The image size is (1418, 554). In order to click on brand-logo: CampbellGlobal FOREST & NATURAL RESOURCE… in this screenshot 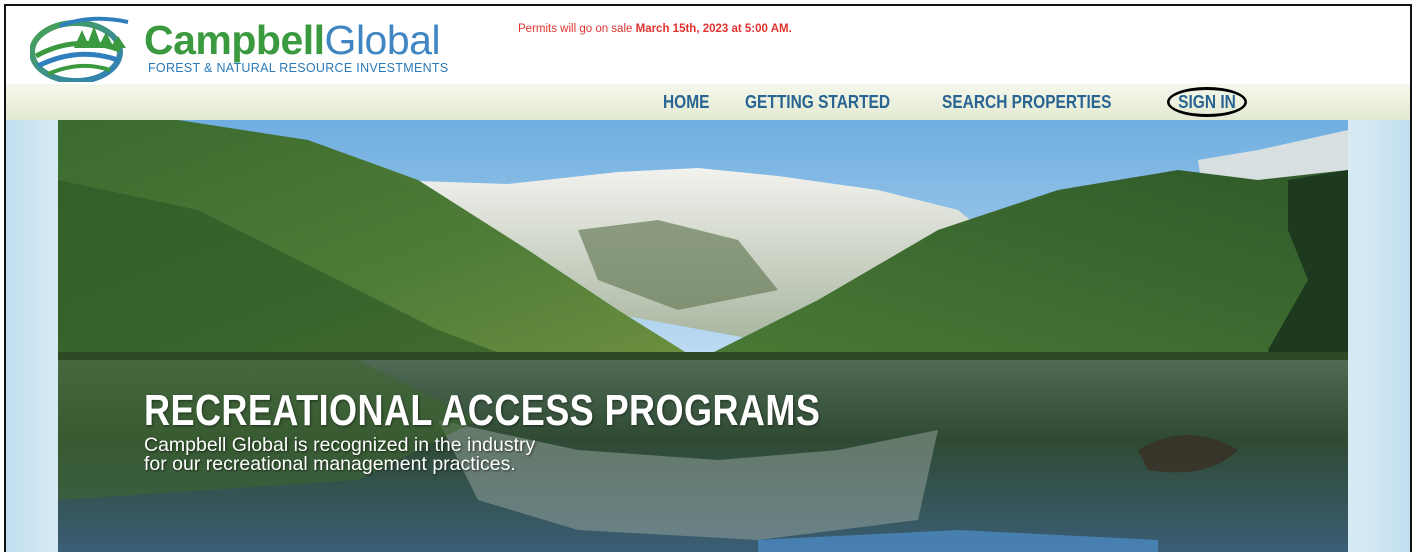, I will do `click(260, 48)`.